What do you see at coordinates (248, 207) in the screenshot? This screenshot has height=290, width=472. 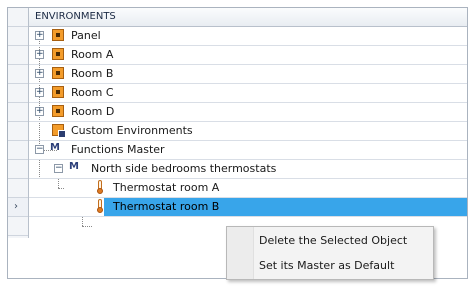 I see `tree-item-selected: Thermostat room B` at bounding box center [248, 207].